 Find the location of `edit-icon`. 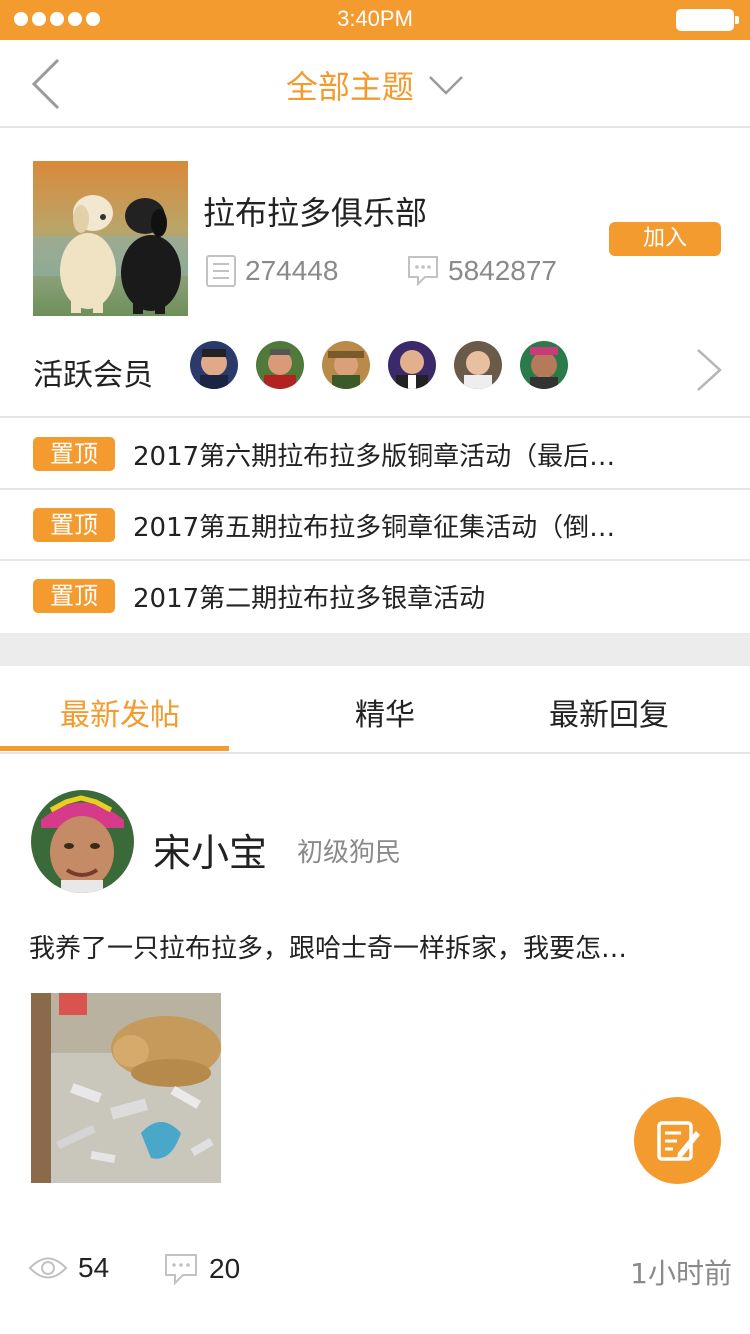

edit-icon is located at coordinates (678, 1140).